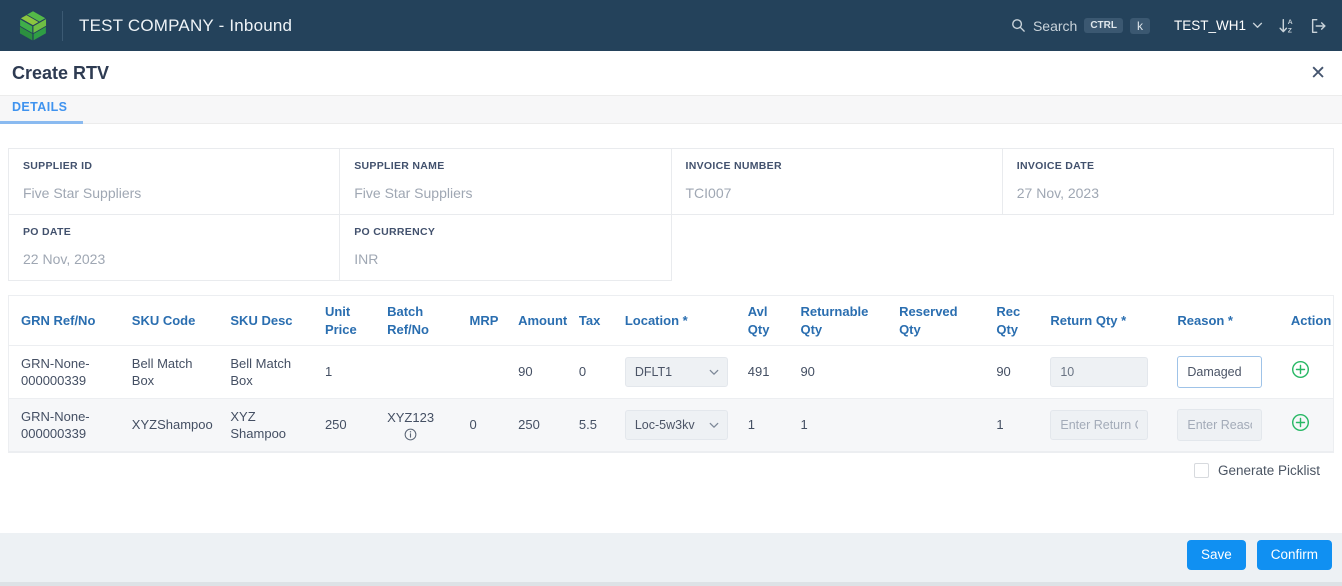 The width and height of the screenshot is (1342, 586). What do you see at coordinates (762, 321) in the screenshot?
I see `col-avl-qty: Avl Qty` at bounding box center [762, 321].